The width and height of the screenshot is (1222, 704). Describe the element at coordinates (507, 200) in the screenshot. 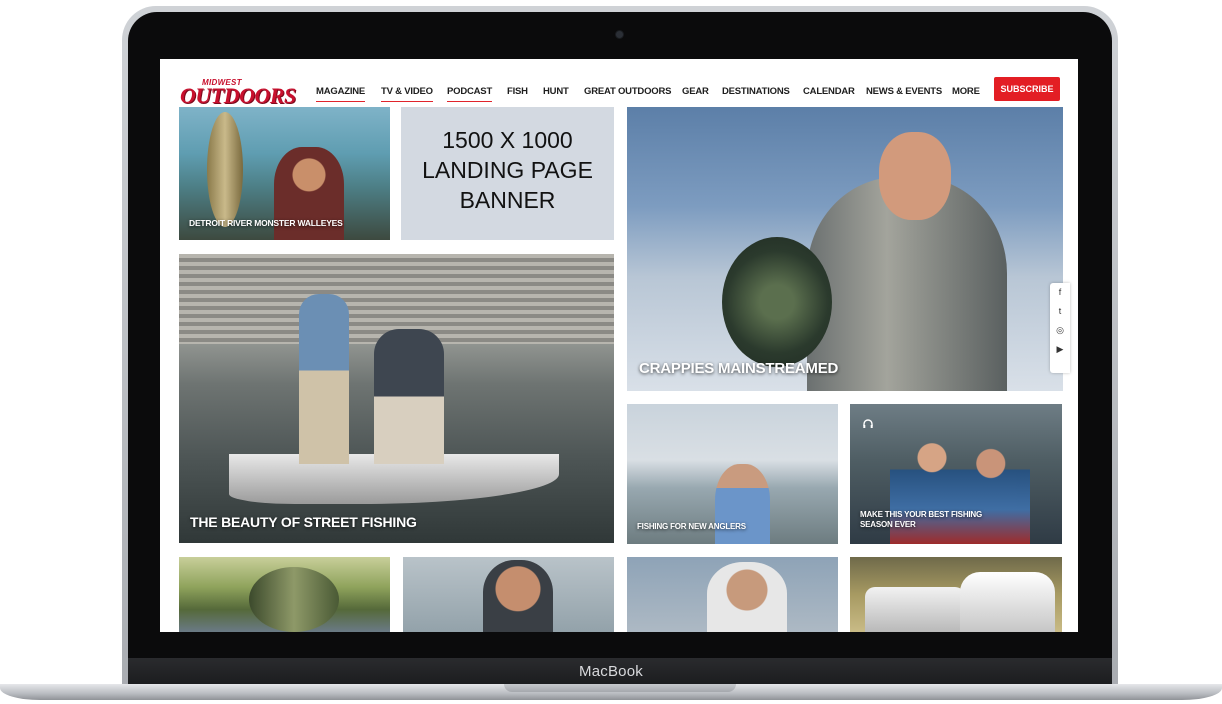

I see `banner-line-3: BANNER` at that location.